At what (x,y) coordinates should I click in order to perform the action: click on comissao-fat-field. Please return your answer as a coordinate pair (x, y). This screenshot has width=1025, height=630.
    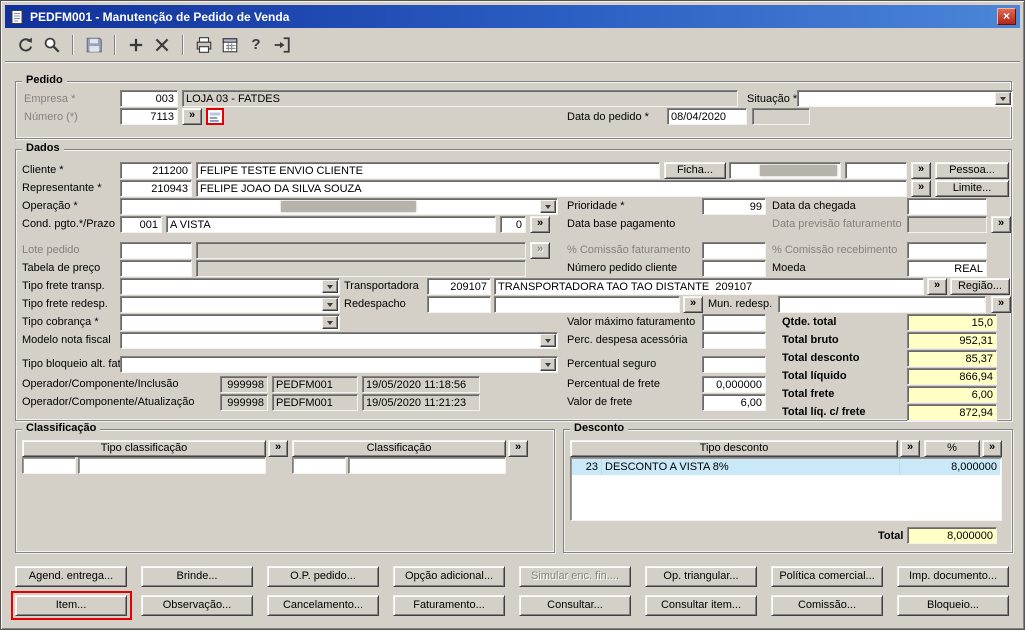
    Looking at the image, I should click on (734, 250).